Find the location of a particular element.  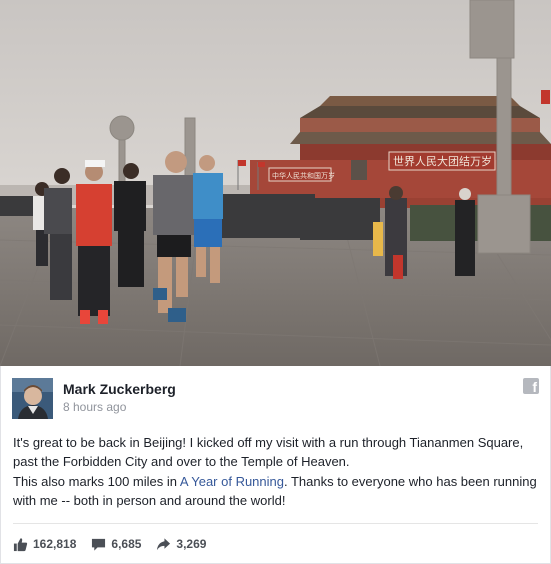

share-arrow-icon is located at coordinates (164, 543).